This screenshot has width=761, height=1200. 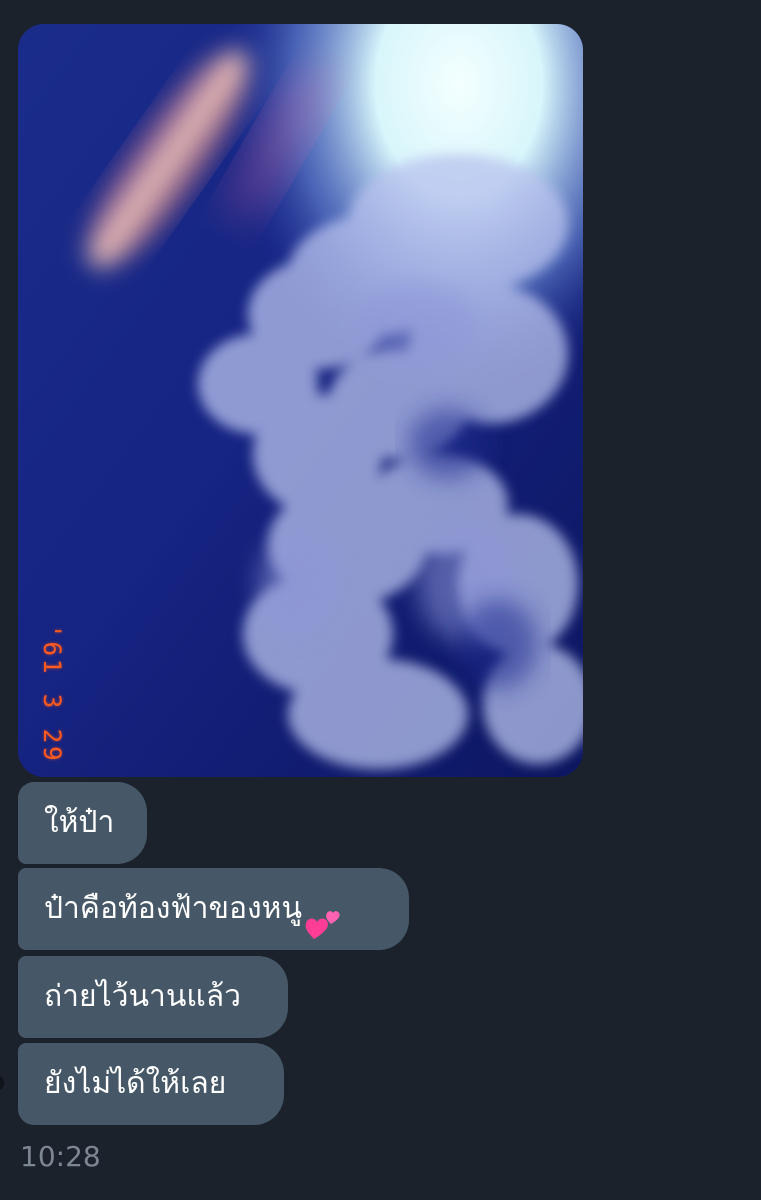 I want to click on message-text: ให้ป๋า, so click(x=79, y=822).